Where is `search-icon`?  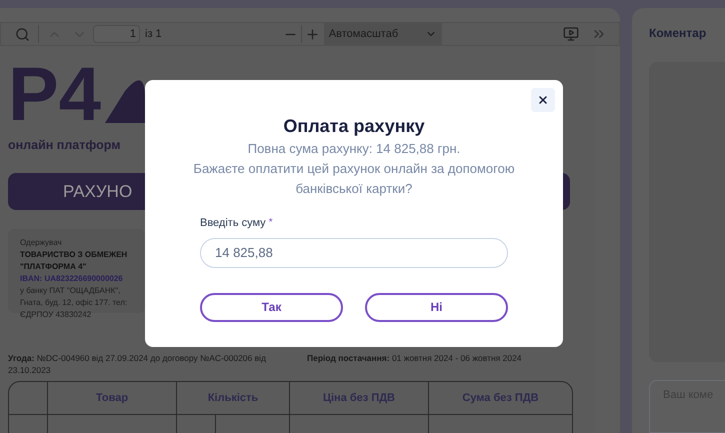
search-icon is located at coordinates (22, 34).